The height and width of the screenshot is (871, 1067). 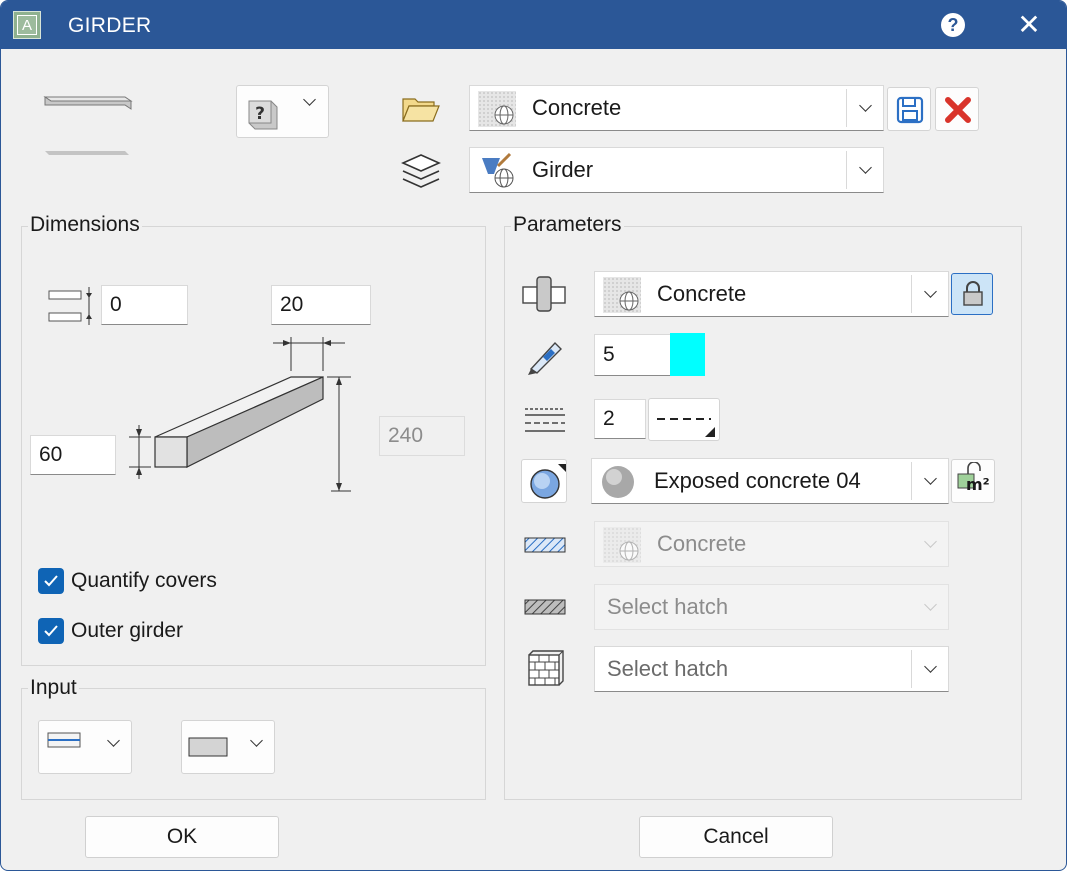 I want to click on hatch-combo-1: Select hatch, so click(x=771, y=607).